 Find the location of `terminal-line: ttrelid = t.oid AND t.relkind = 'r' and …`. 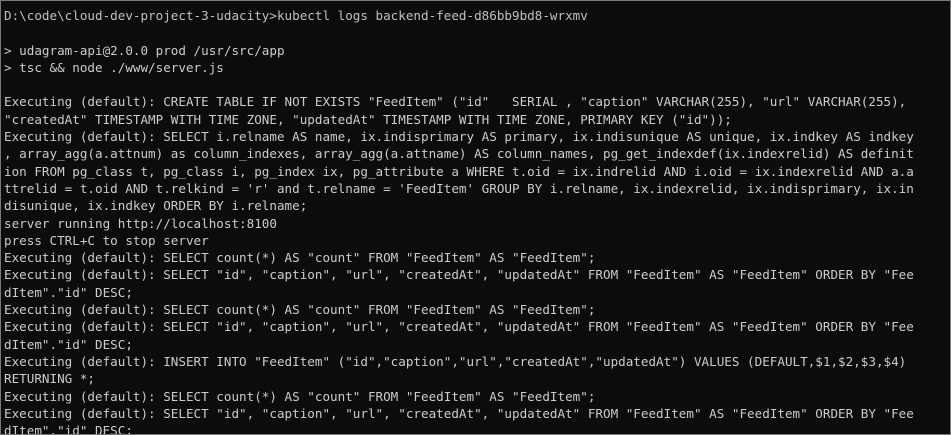

terminal-line: ttrelid = t.oid AND t.relkind = 'r' and … is located at coordinates (459, 188).